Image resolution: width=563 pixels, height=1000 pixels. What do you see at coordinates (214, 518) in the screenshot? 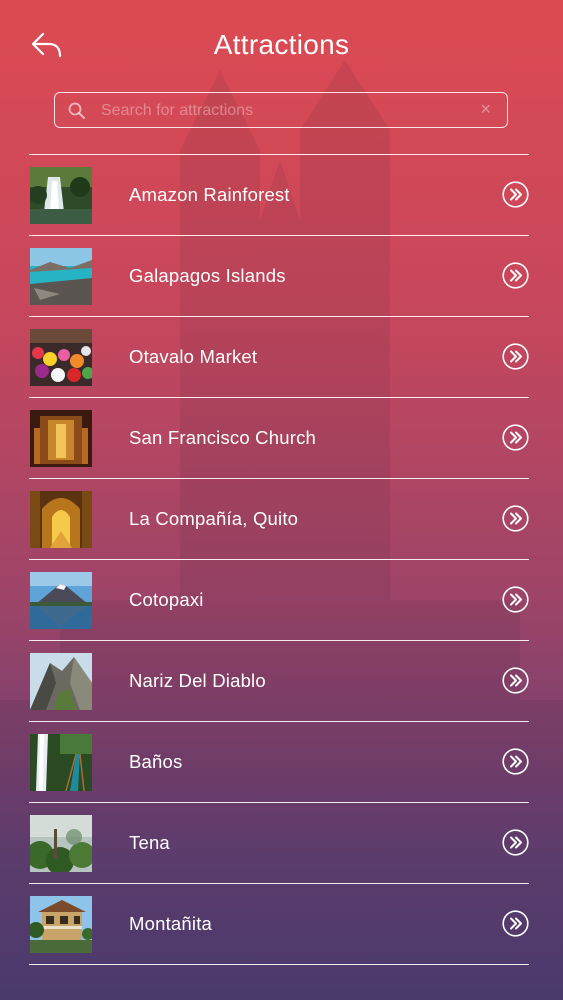
I see `attraction-label: La Compañía, Quito` at bounding box center [214, 518].